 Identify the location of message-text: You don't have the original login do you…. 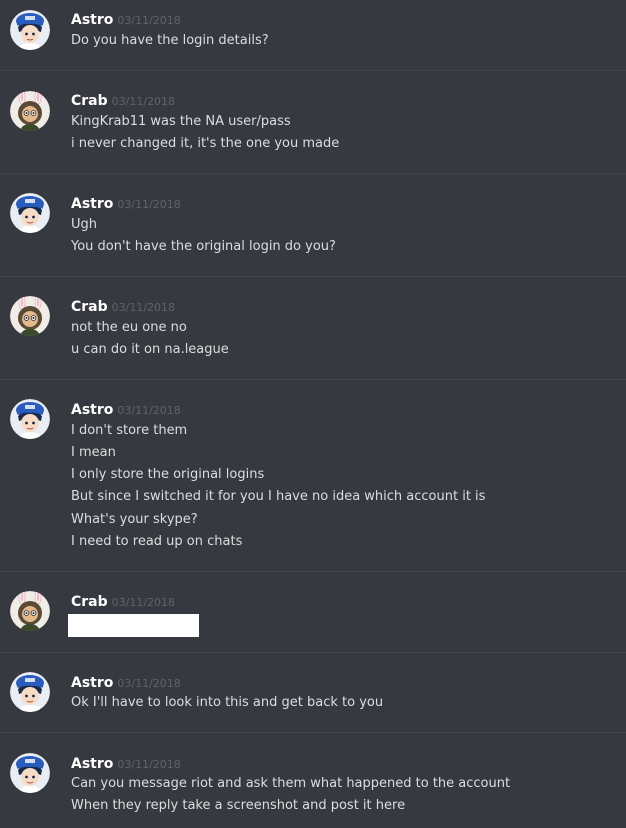
(203, 246).